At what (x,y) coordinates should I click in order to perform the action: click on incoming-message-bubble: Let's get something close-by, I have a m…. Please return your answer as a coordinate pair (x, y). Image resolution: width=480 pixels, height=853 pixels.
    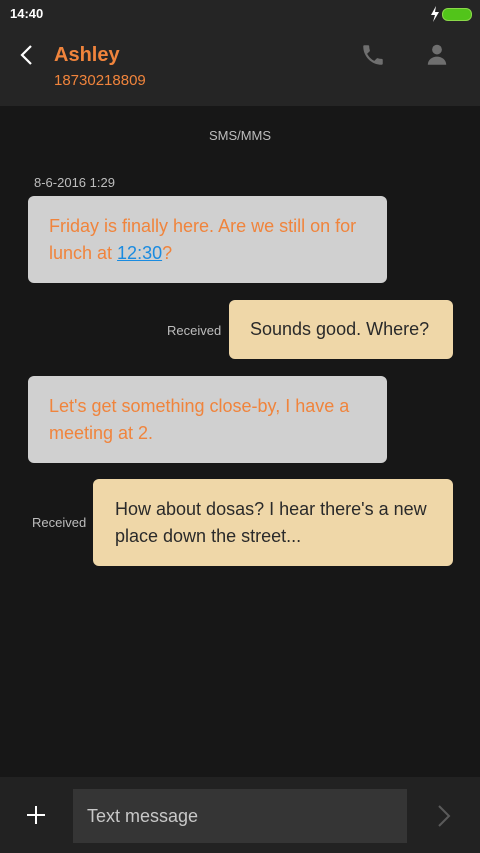
    Looking at the image, I should click on (207, 419).